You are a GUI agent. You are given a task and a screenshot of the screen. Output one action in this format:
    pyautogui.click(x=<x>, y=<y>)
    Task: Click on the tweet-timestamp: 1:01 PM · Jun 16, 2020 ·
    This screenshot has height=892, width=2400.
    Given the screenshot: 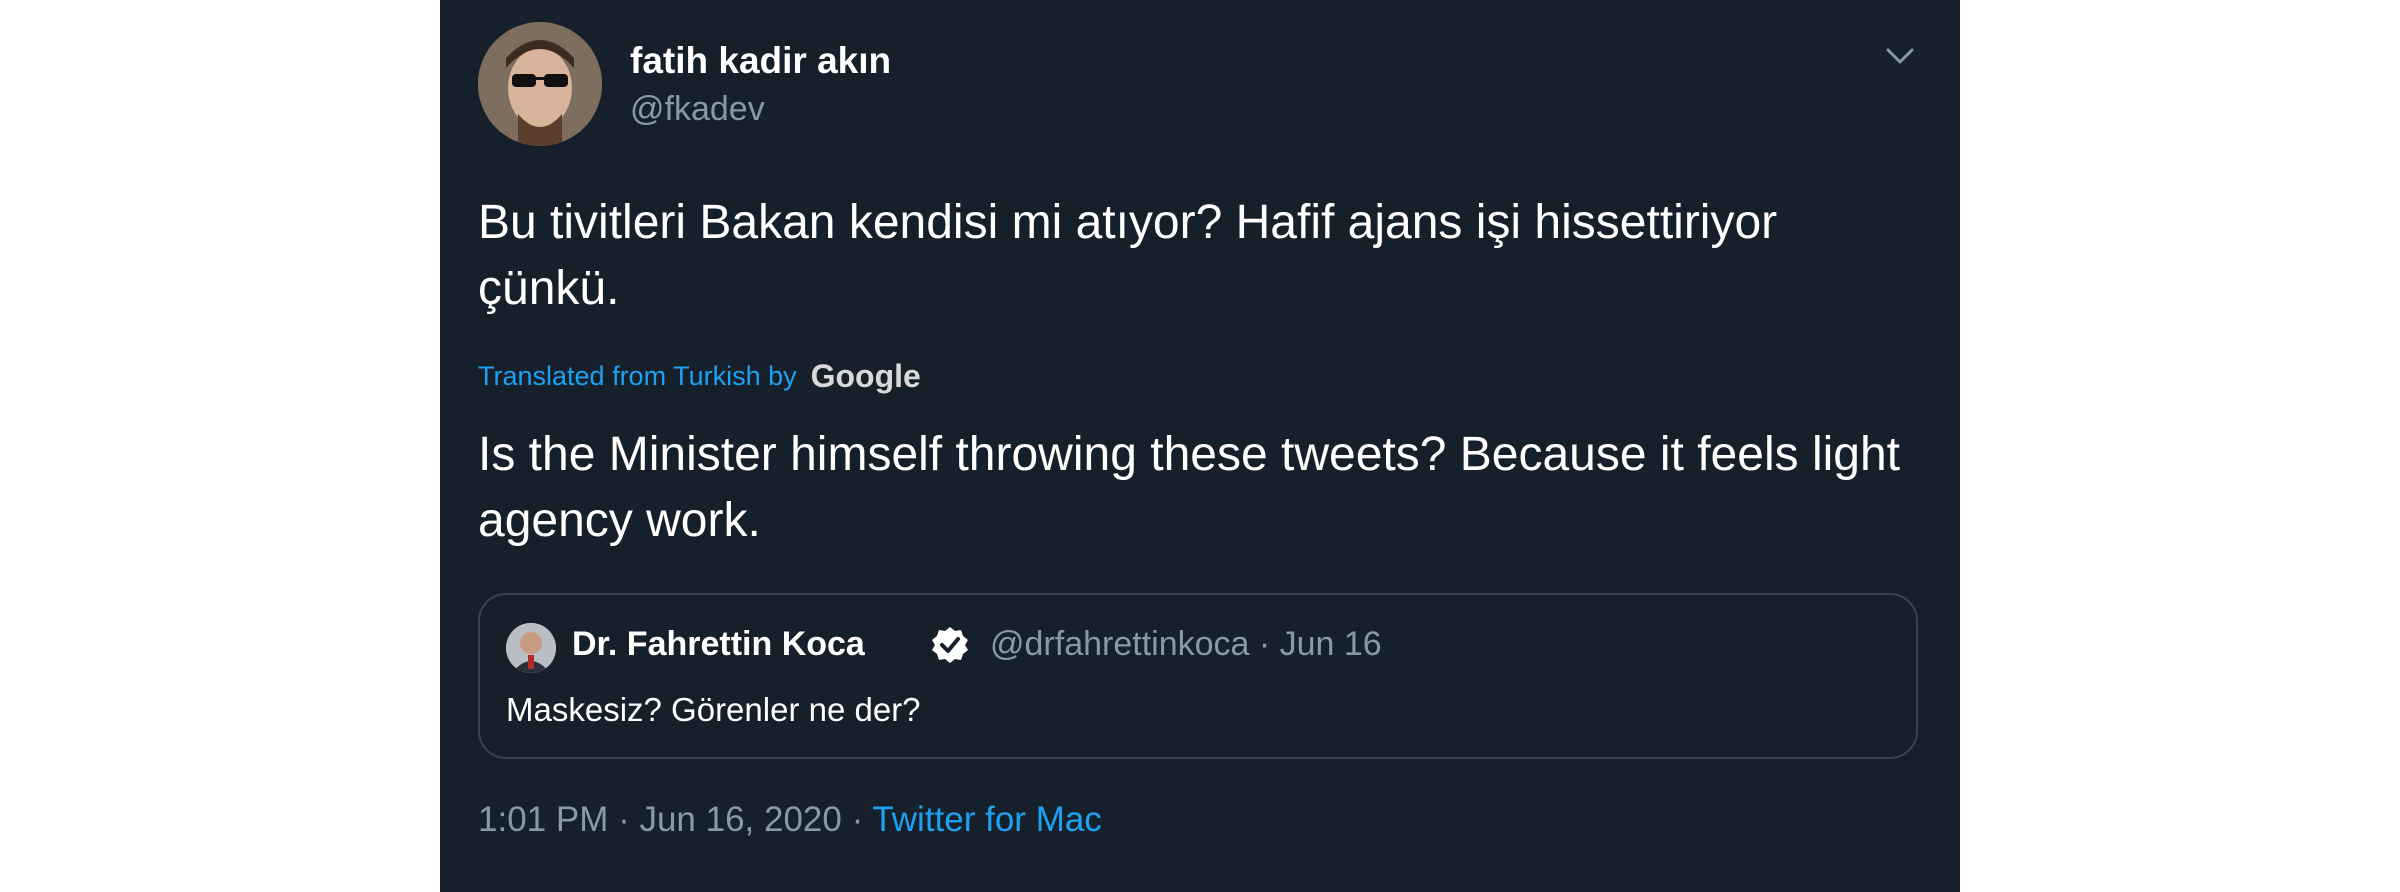 What is the action you would take?
    pyautogui.click(x=675, y=819)
    